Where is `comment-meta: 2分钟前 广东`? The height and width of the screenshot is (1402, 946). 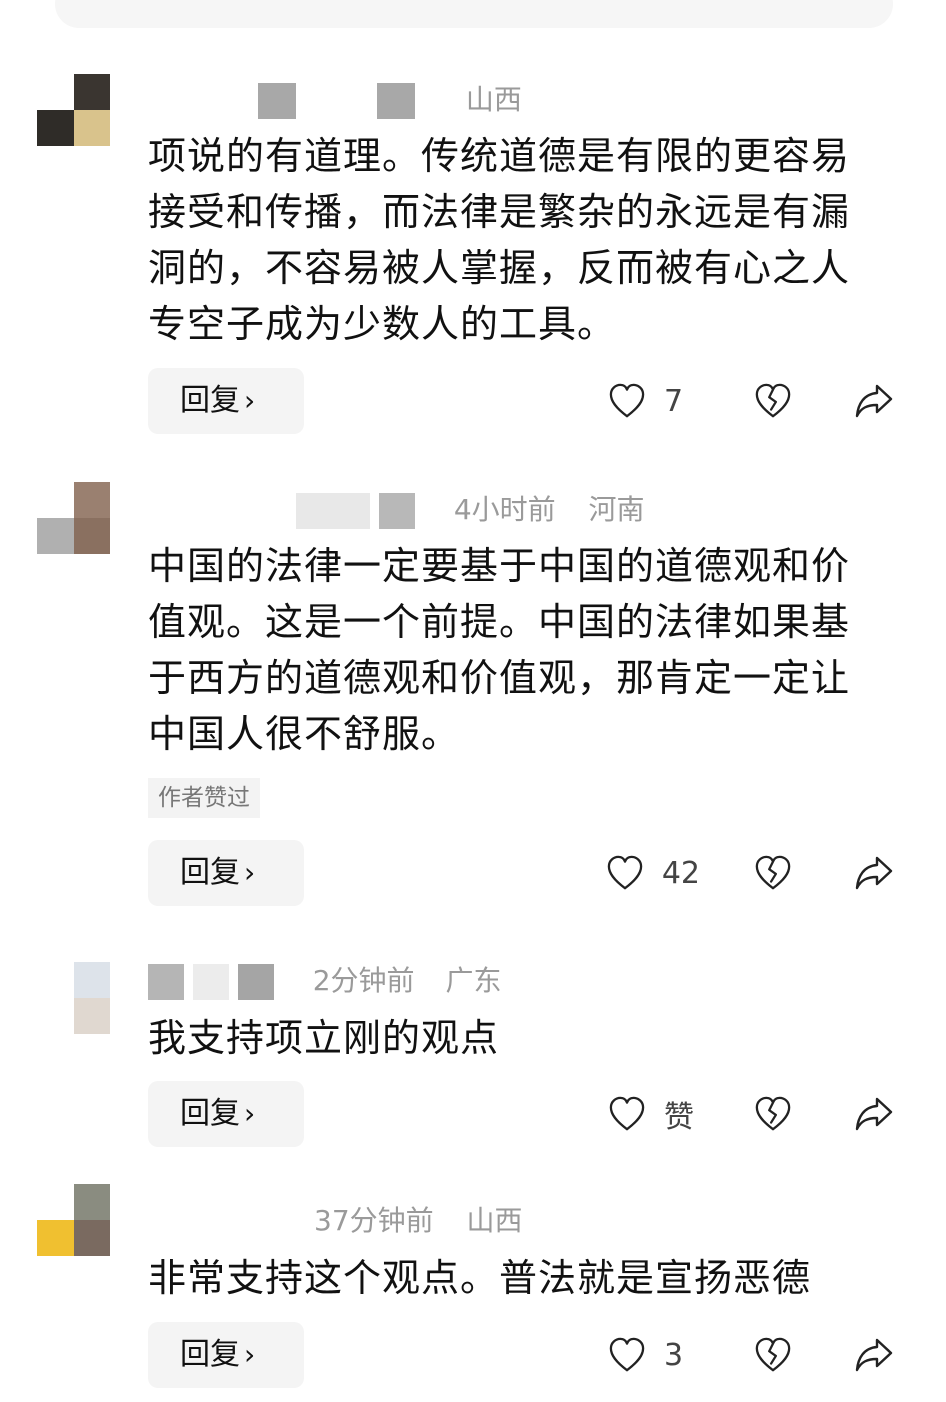
comment-meta: 2分钟前 广东 is located at coordinates (324, 981).